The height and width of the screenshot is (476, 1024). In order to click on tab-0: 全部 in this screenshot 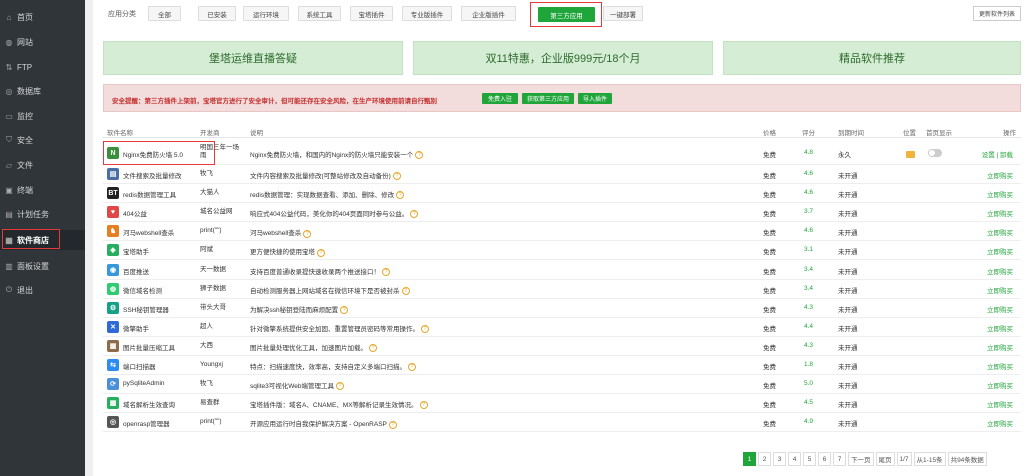, I will do `click(164, 13)`.